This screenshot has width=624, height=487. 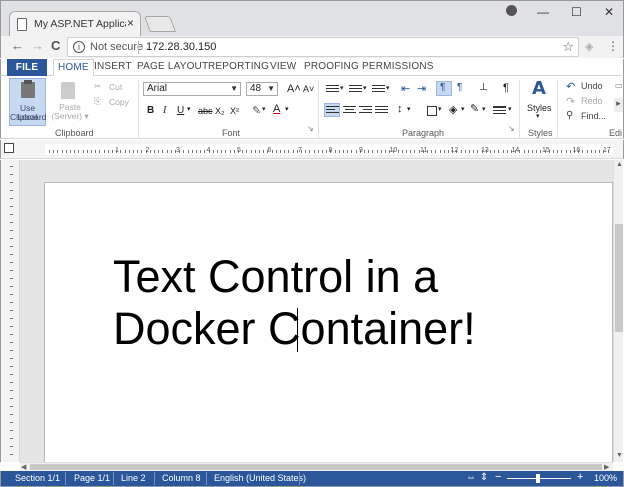 What do you see at coordinates (73, 68) in the screenshot?
I see `tab-home: HOME` at bounding box center [73, 68].